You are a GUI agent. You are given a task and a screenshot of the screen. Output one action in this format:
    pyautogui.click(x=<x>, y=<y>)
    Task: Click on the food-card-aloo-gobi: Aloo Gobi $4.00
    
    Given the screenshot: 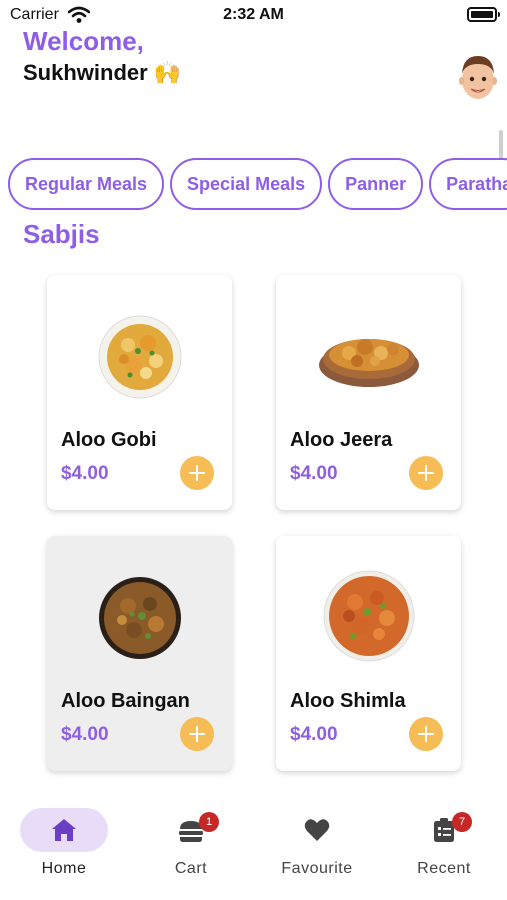 What is the action you would take?
    pyautogui.click(x=139, y=392)
    